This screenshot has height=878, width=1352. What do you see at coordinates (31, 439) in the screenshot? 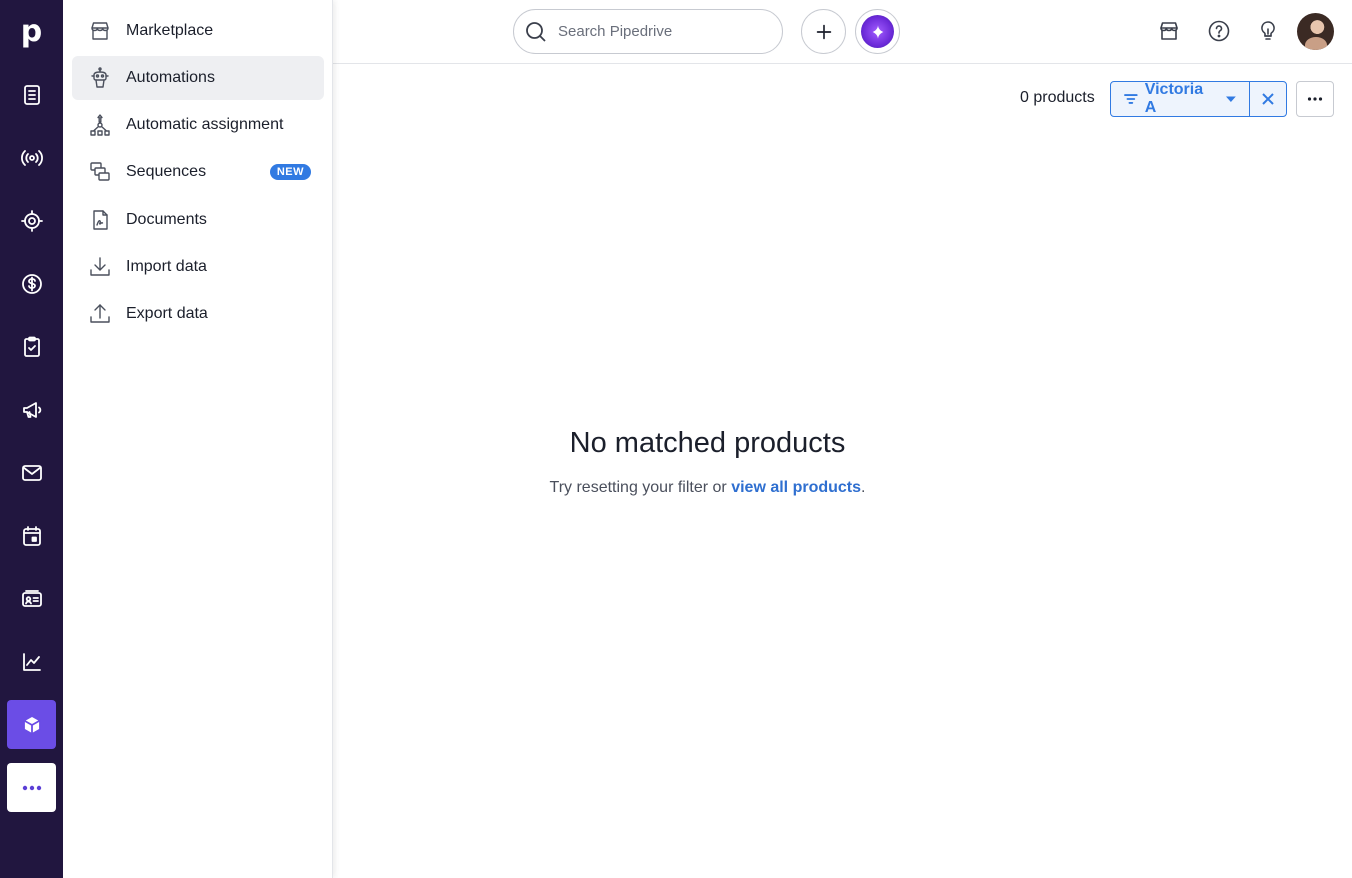
I see `main-nav-rail: p` at bounding box center [31, 439].